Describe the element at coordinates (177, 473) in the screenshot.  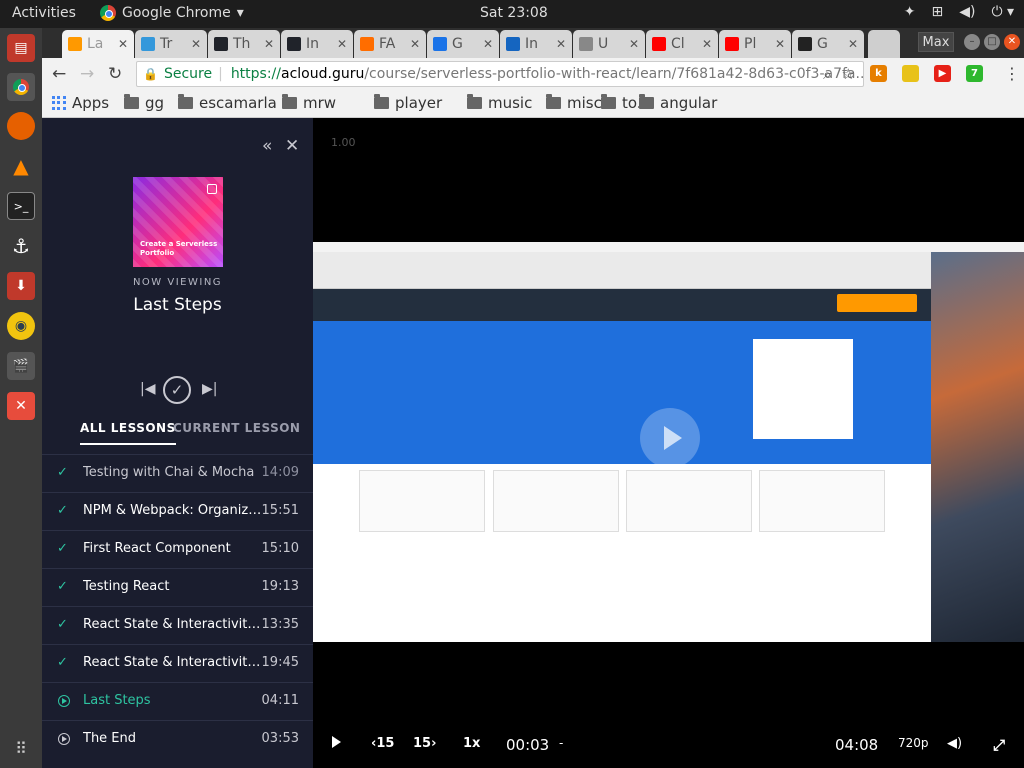
I see `lesson-item: ✓ Testing with Chai & Mocha 14:09` at that location.